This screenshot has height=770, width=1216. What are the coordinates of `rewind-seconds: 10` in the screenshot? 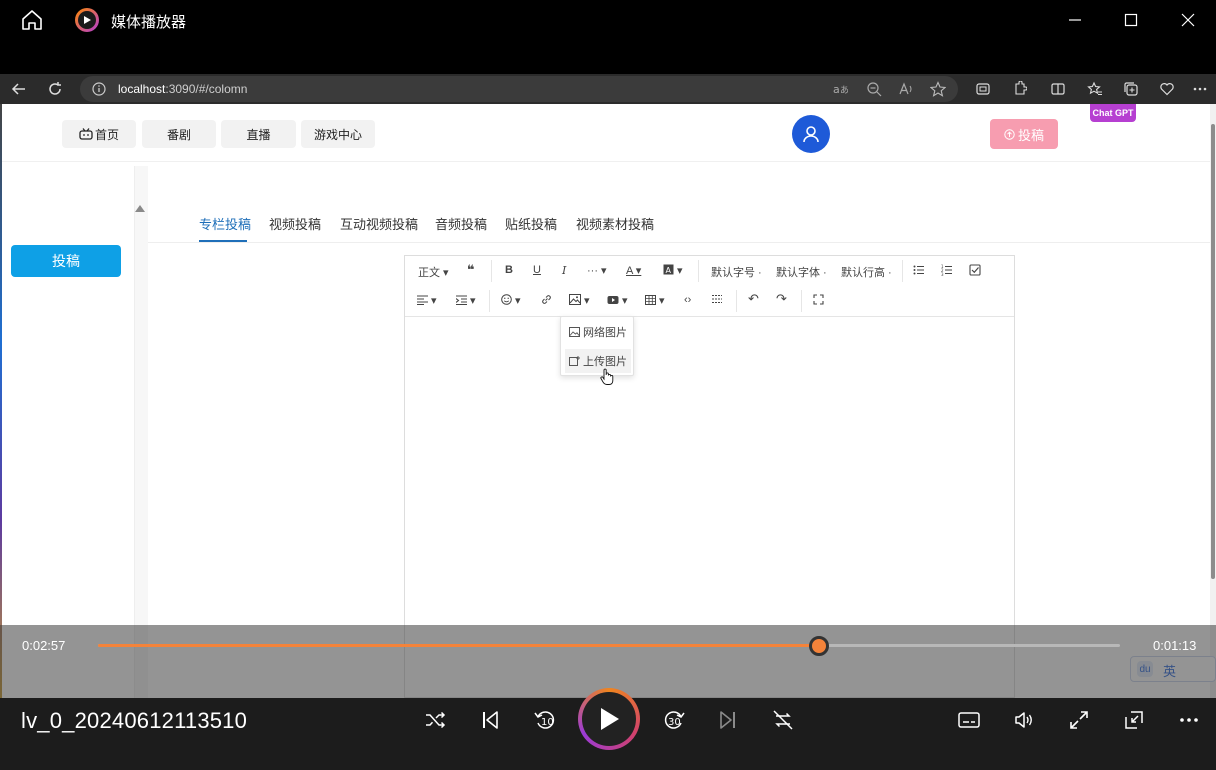 It's located at (547, 722).